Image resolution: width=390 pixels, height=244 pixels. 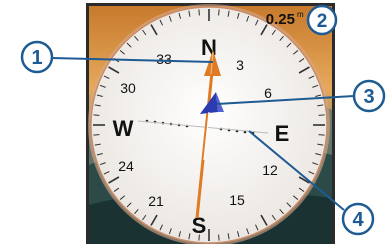 I want to click on degree-label-24: 24, so click(x=126, y=166).